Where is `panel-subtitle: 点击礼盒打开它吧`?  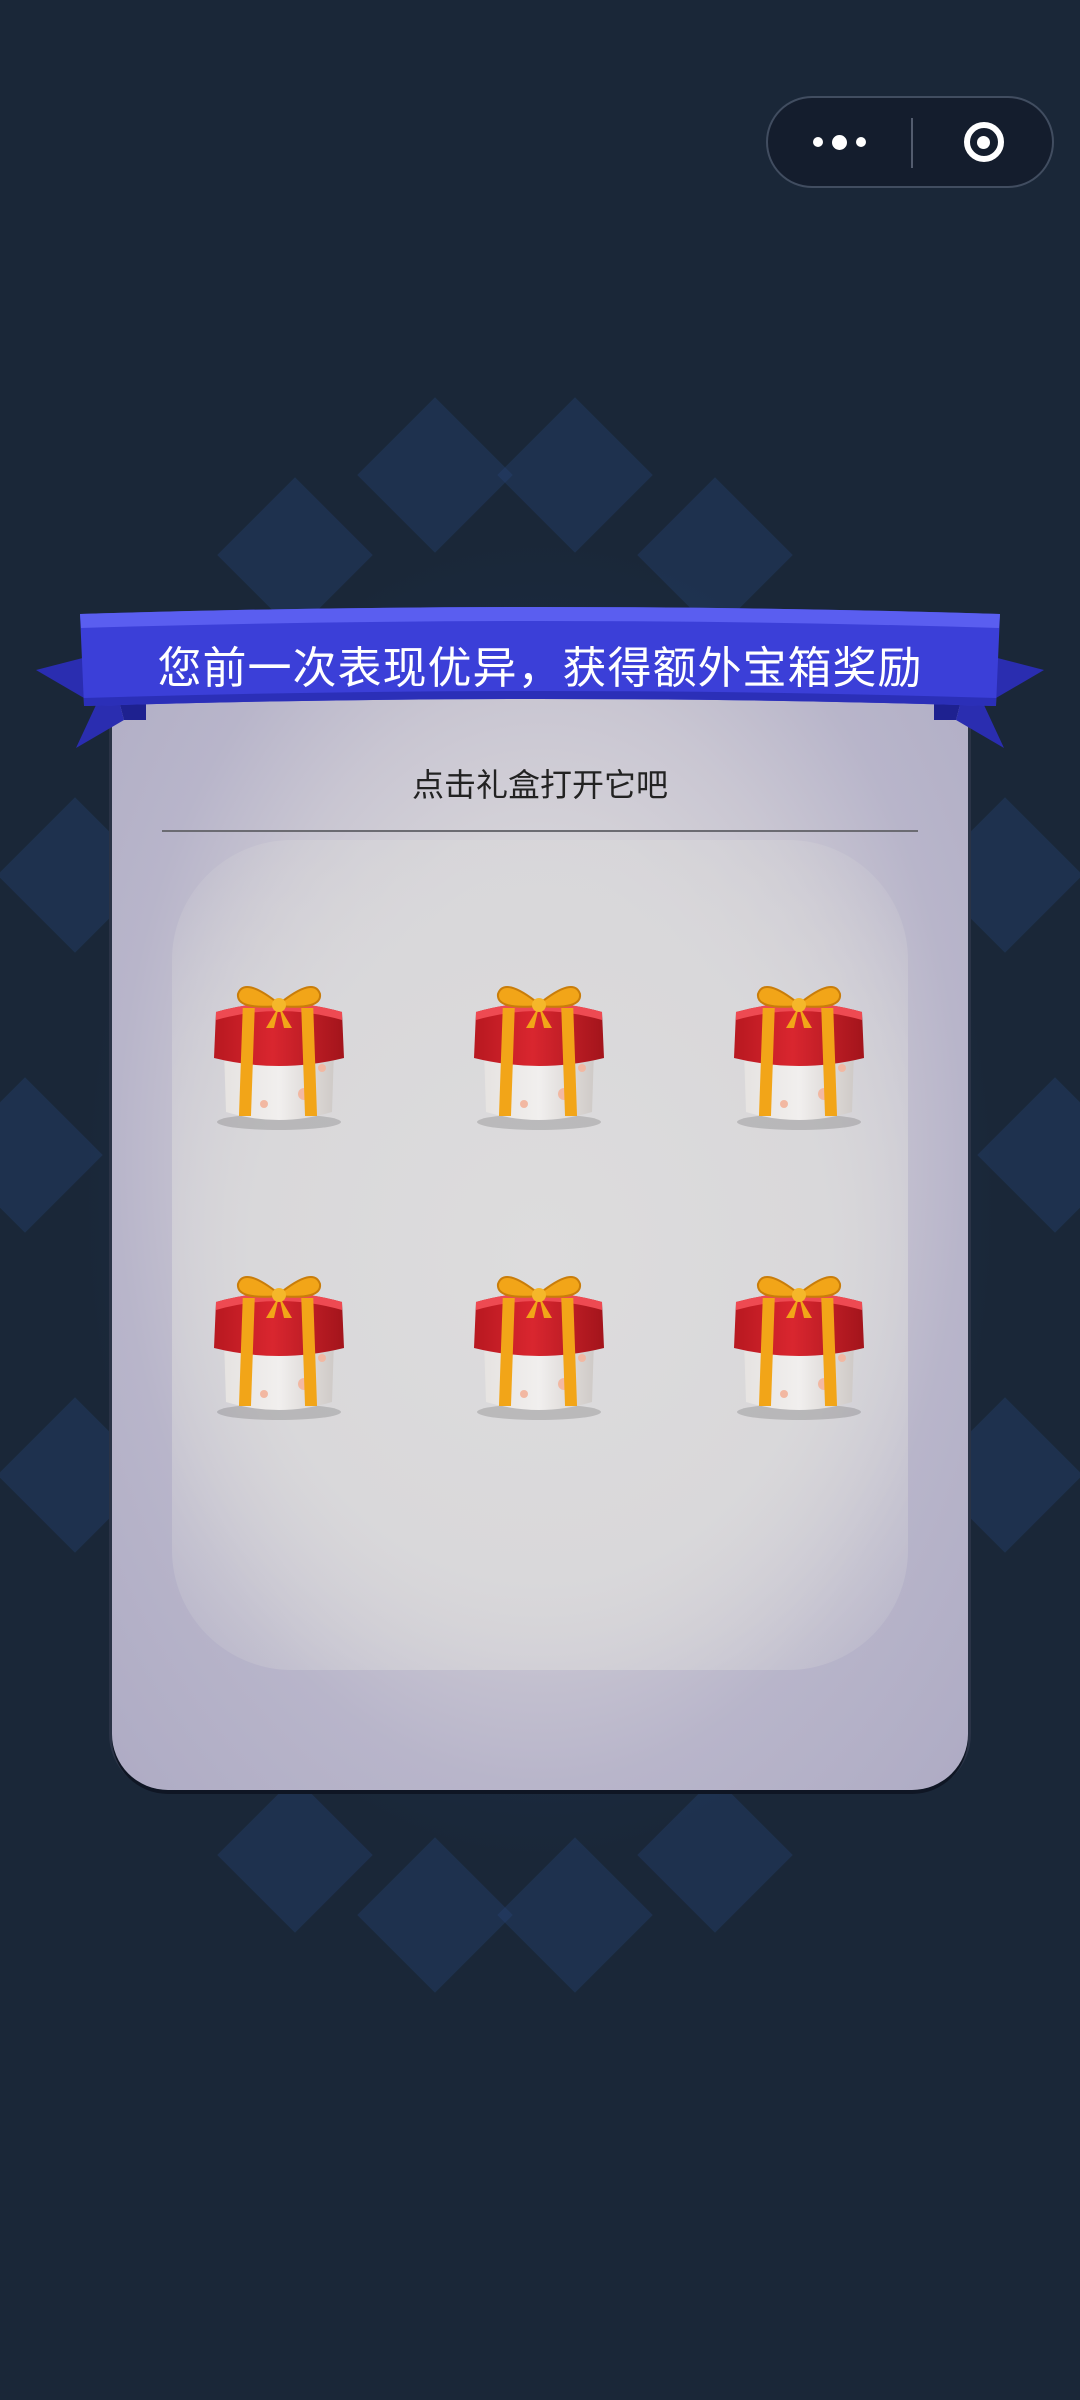
panel-subtitle: 点击礼盒打开它吧 is located at coordinates (539, 785).